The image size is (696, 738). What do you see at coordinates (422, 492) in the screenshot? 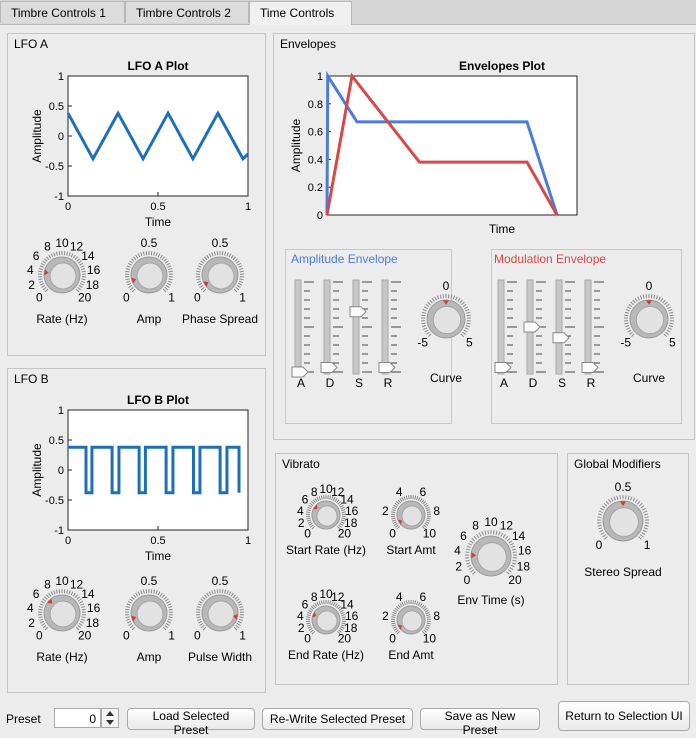
I see `knob-tick-label: 6` at bounding box center [422, 492].